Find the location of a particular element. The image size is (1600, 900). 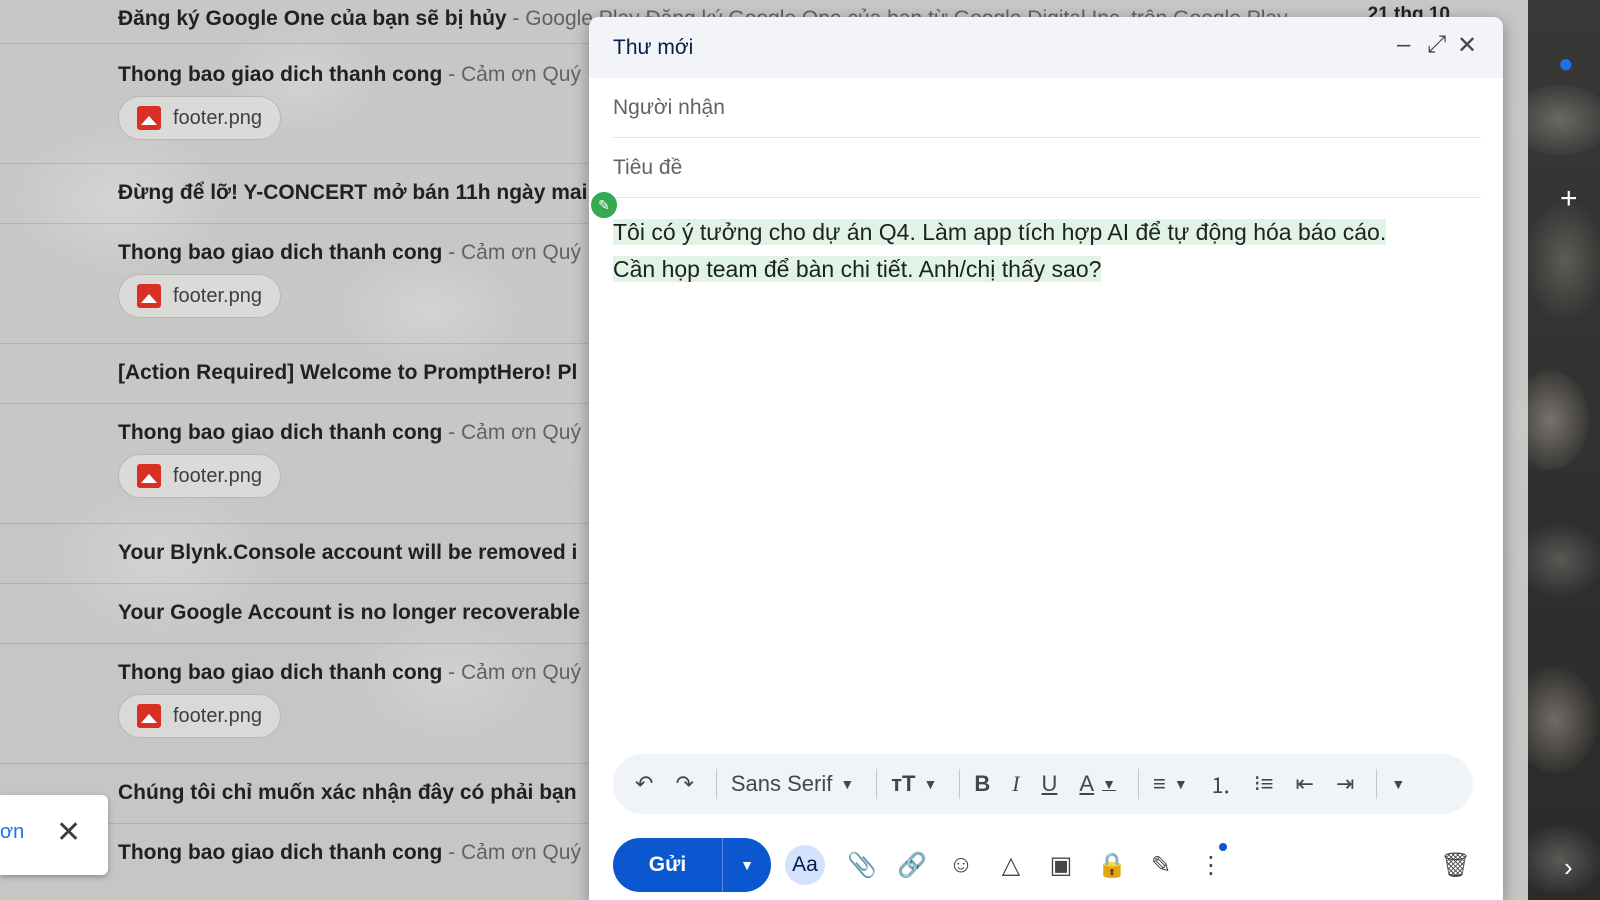

notification-dot is located at coordinates (1223, 847).